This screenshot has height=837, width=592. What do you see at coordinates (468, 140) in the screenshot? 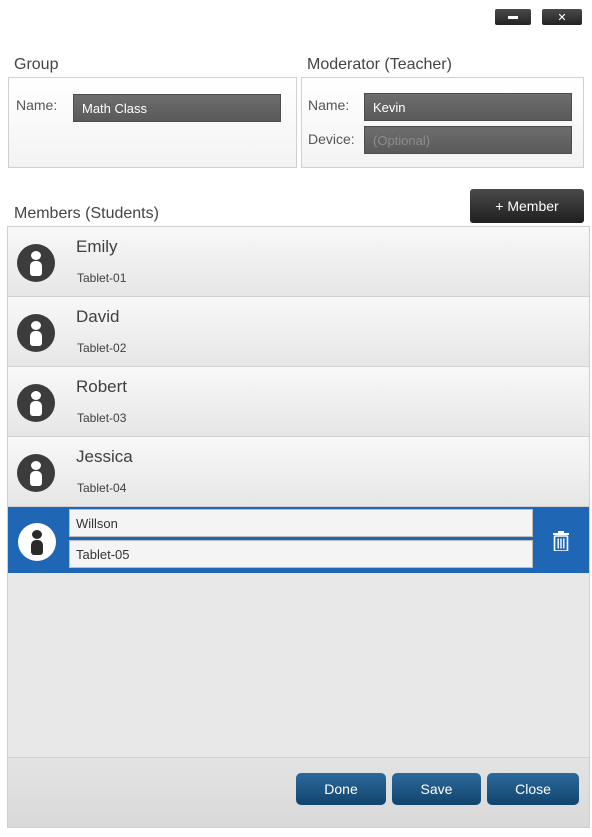
I see `moderator-device-input: (Optional)` at bounding box center [468, 140].